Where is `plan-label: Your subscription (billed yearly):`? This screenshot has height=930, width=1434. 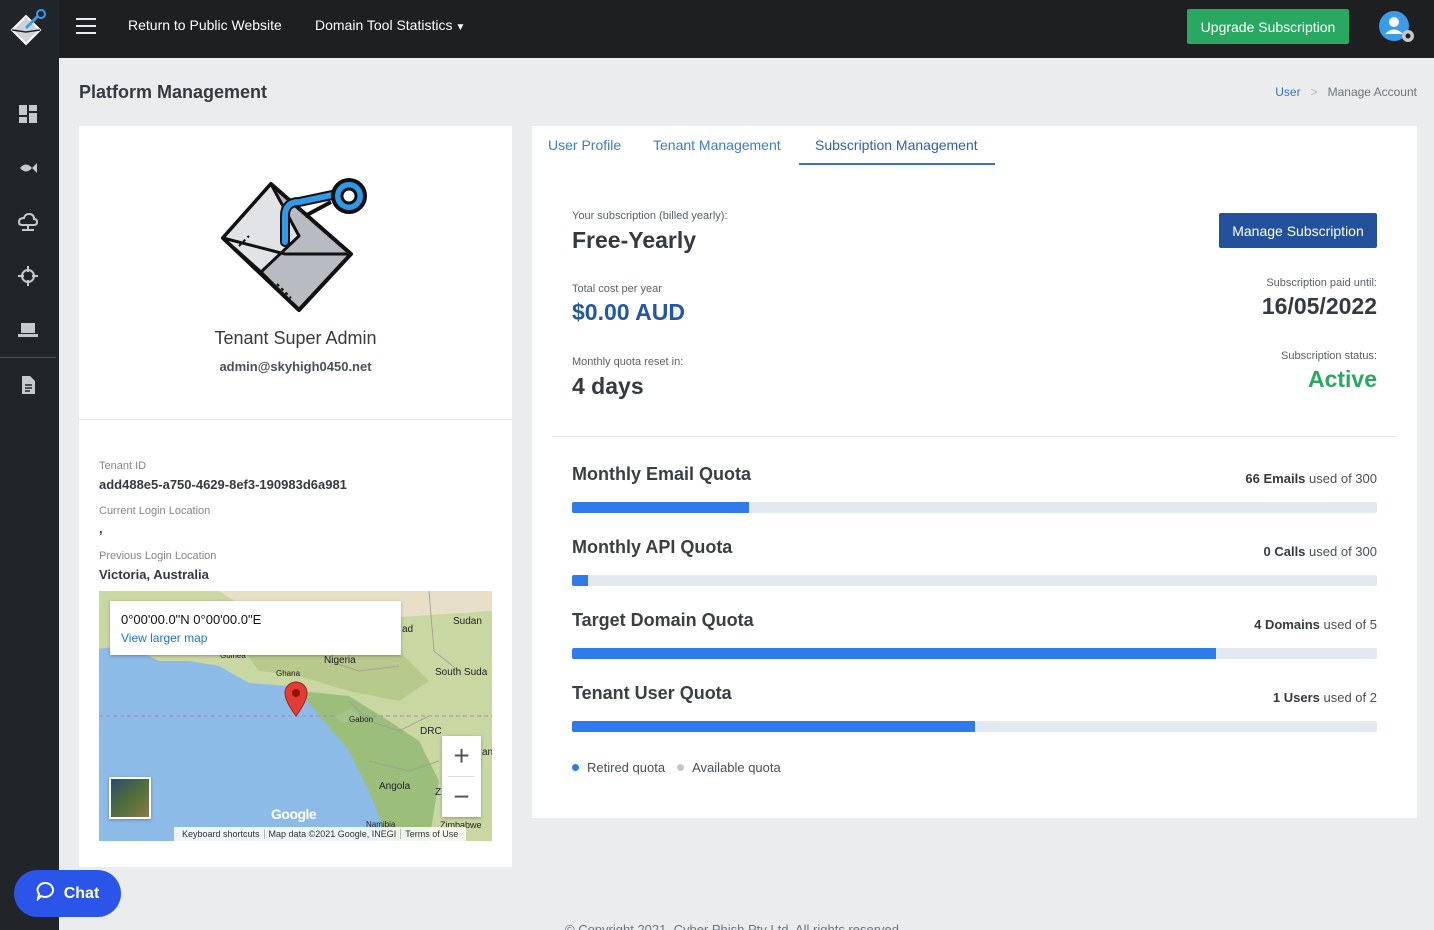
plan-label: Your subscription (billed yearly): is located at coordinates (650, 216).